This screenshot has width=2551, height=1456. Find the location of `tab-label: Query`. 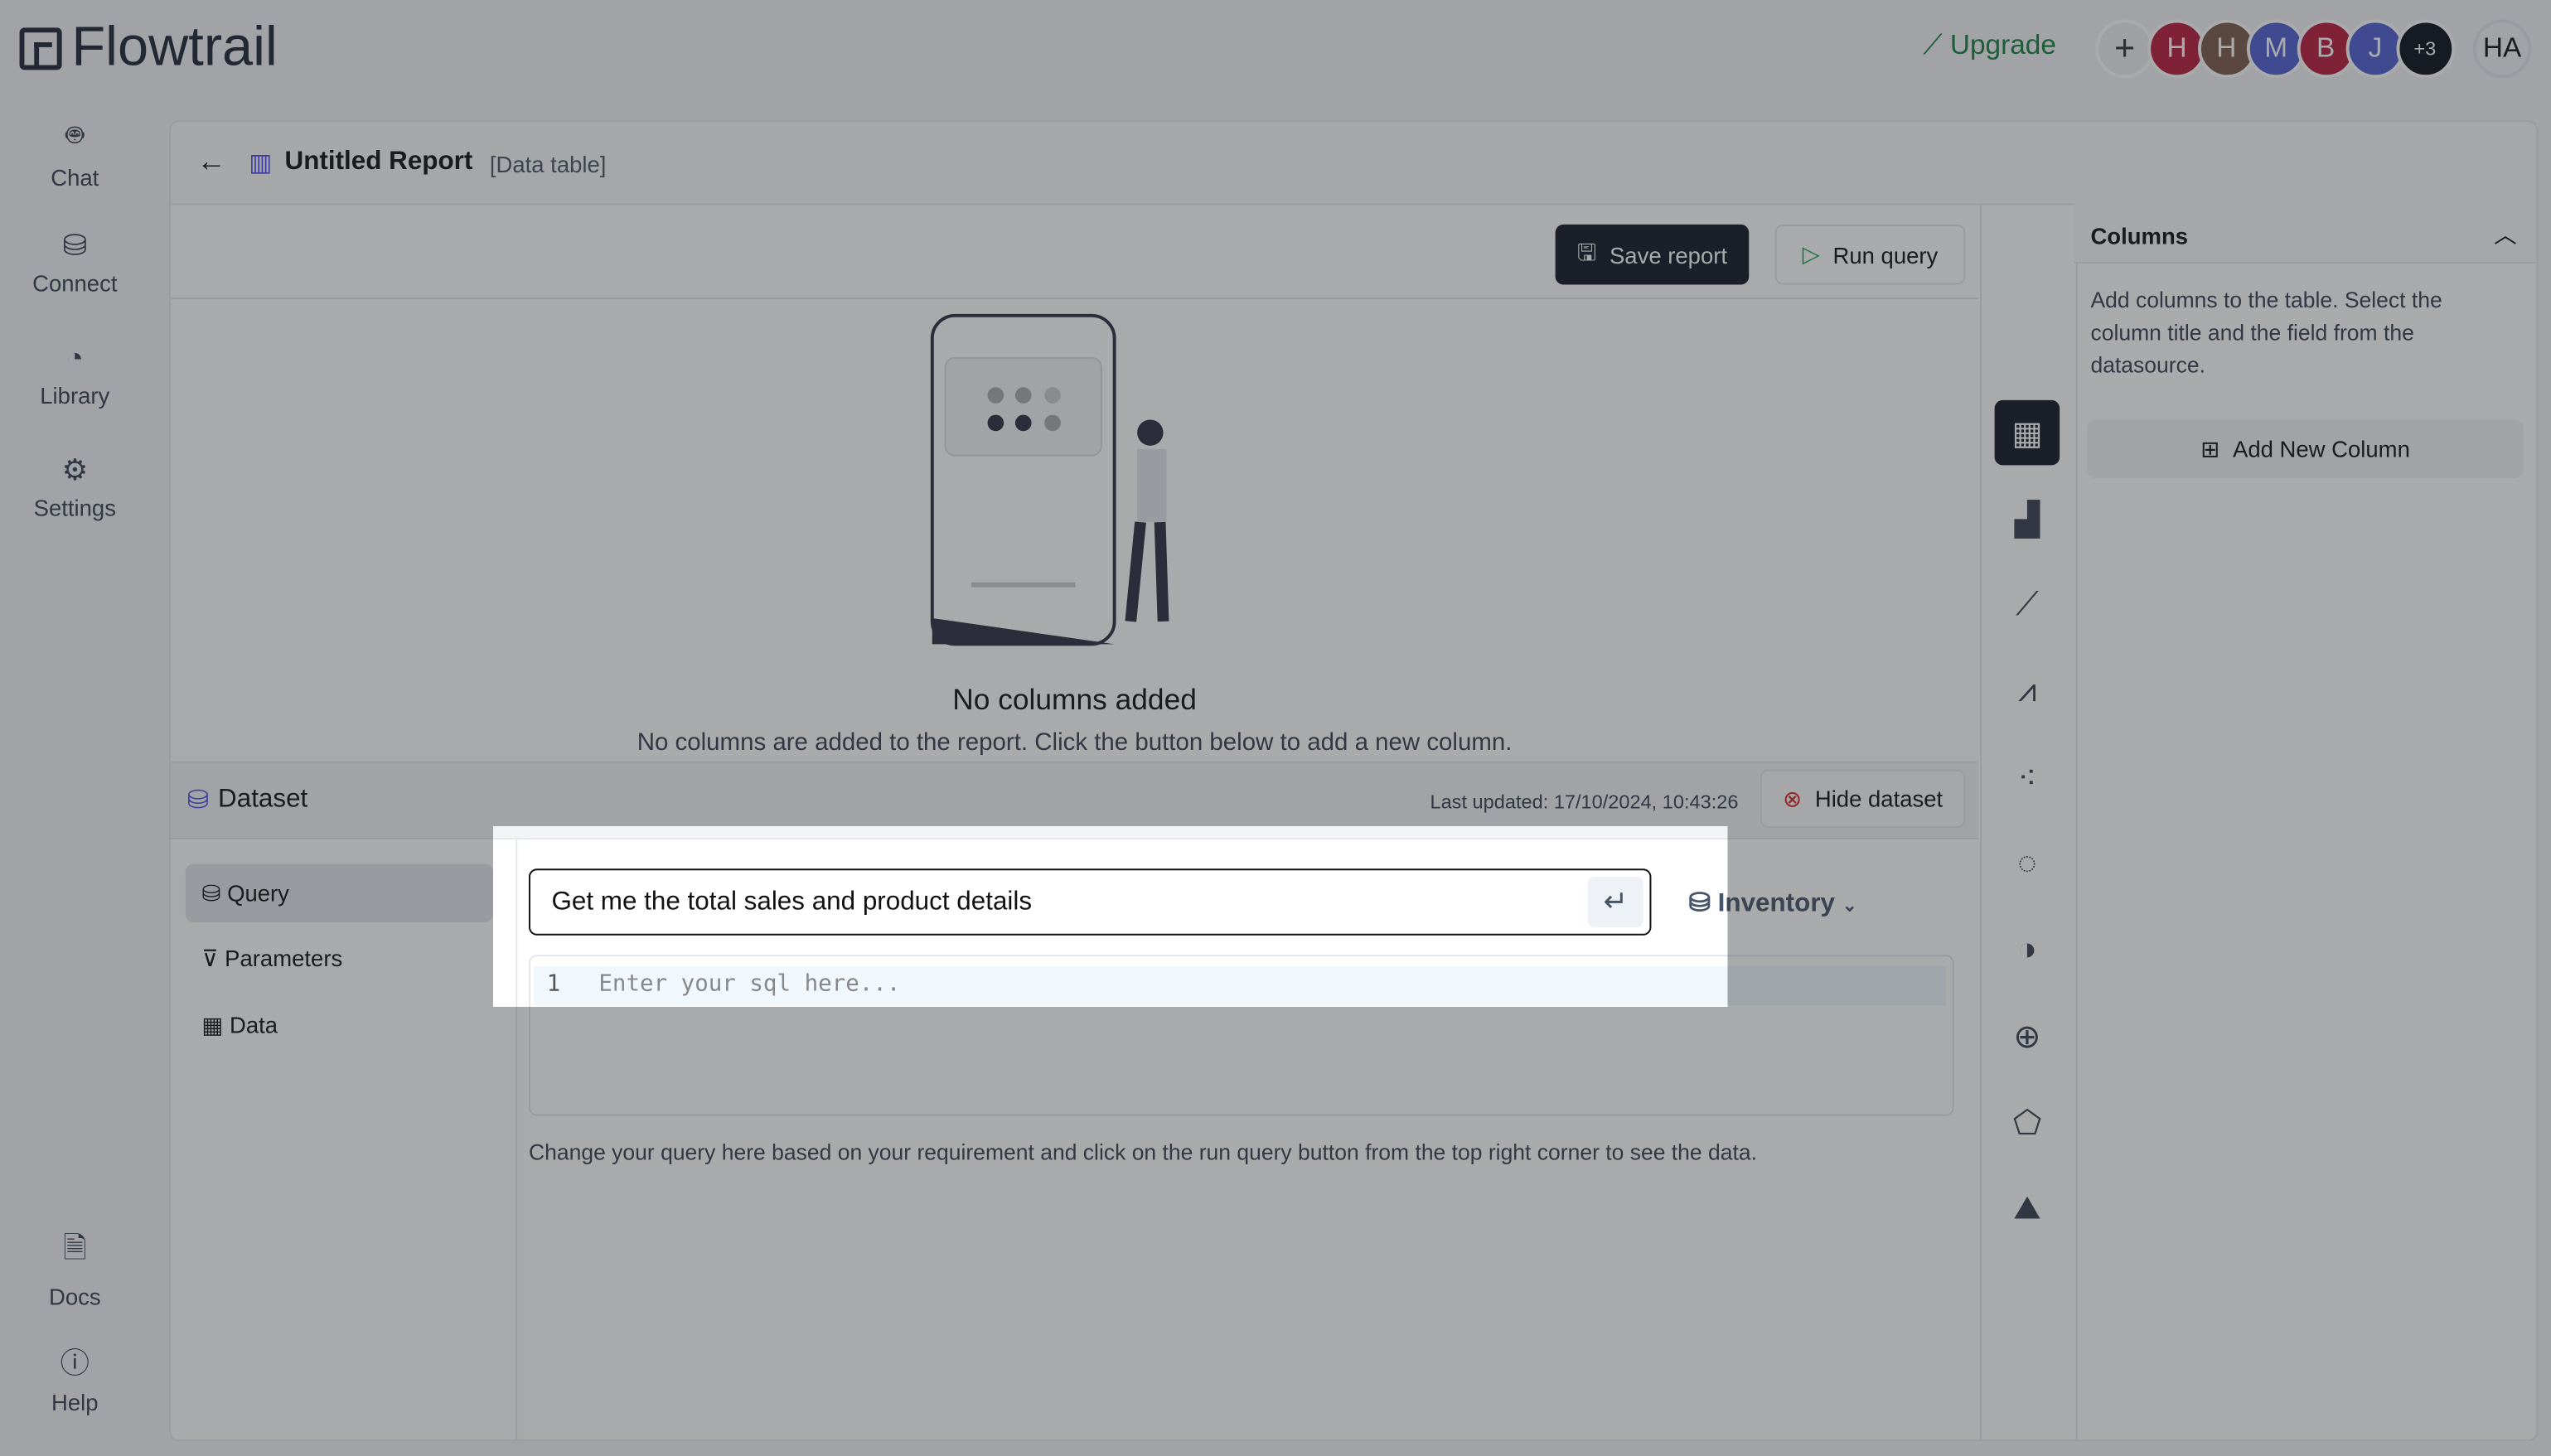

tab-label: Query is located at coordinates (258, 893).